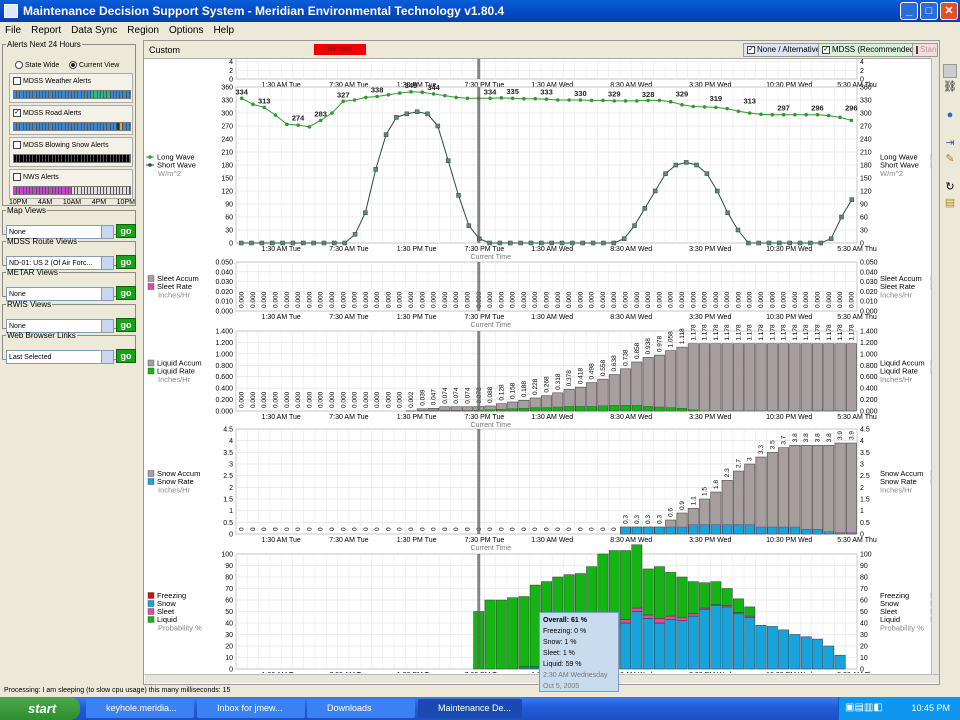 This screenshot has height=720, width=960. What do you see at coordinates (513, 390) in the screenshot?
I see `accum-value-label: 0.158` at bounding box center [513, 390].